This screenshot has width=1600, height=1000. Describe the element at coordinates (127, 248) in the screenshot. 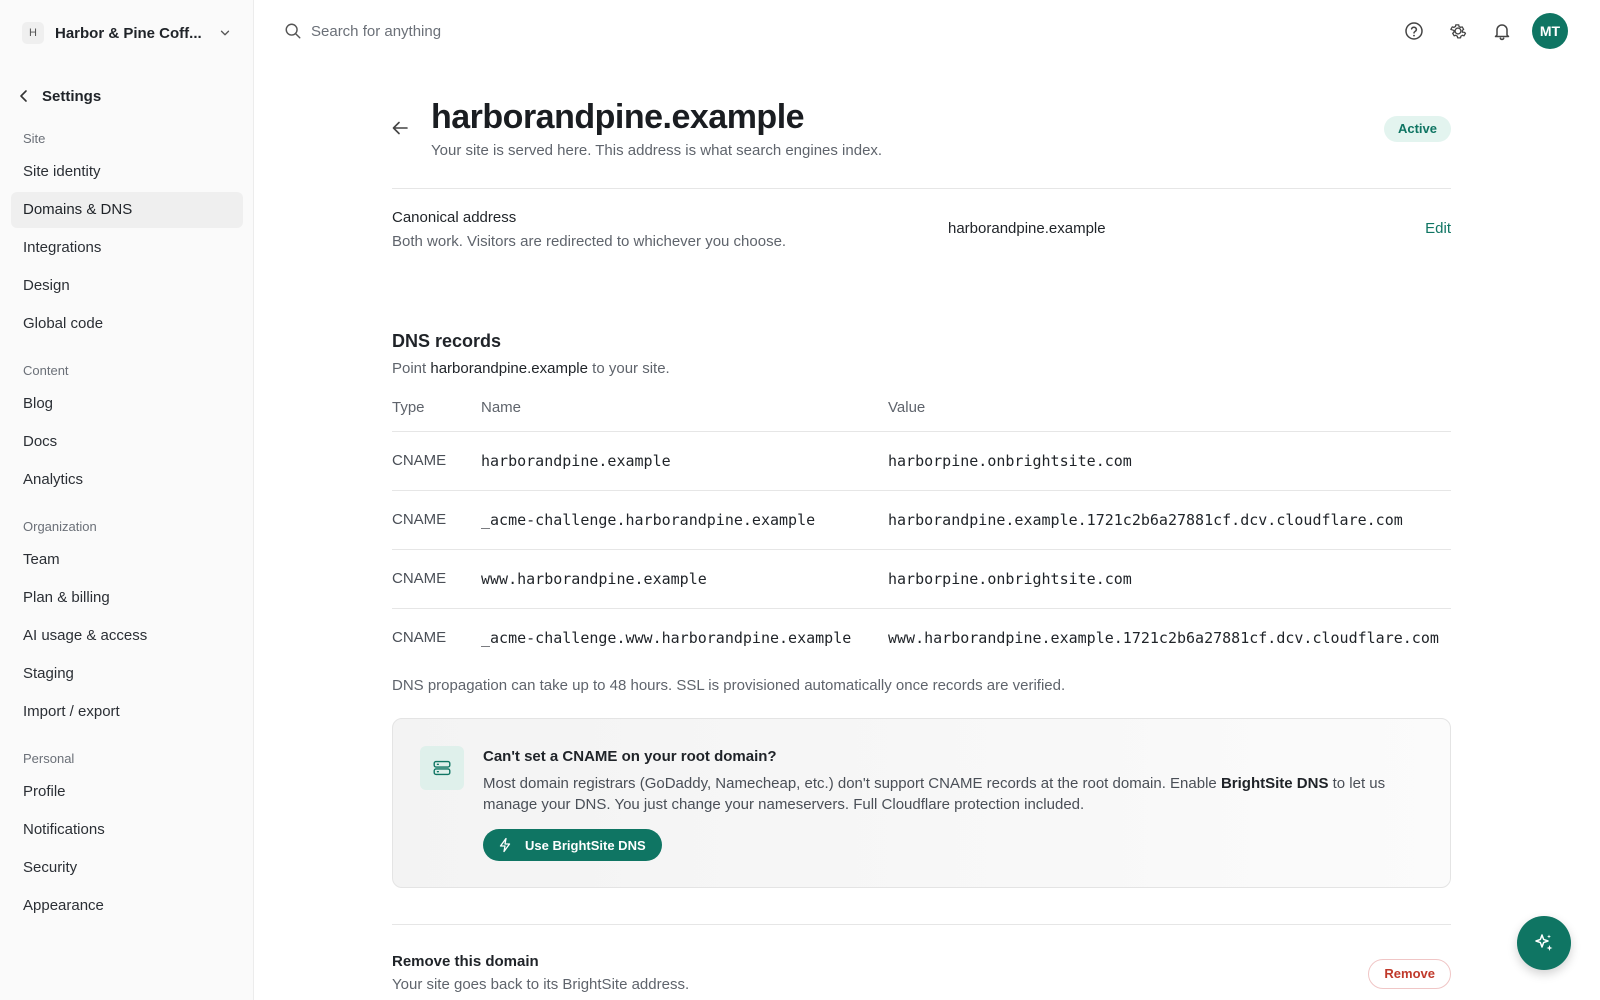

I see `sidebar-item-integrations: Integrations` at that location.